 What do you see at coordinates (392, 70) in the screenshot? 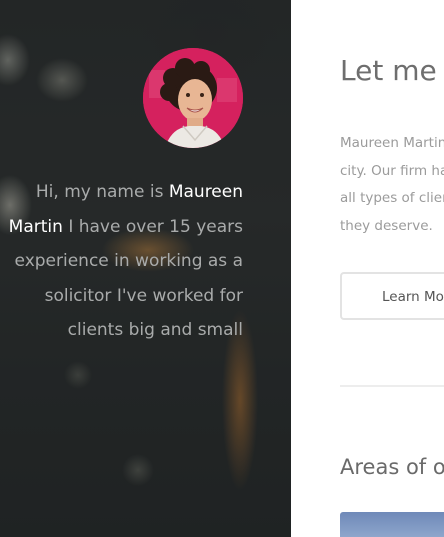
I see `page-title: Let me t` at bounding box center [392, 70].